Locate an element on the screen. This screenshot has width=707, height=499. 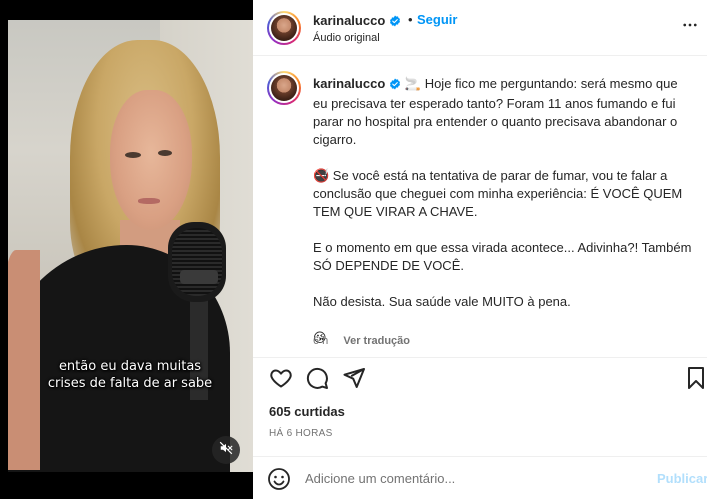
speaker-muted-icon is located at coordinates (226, 450).